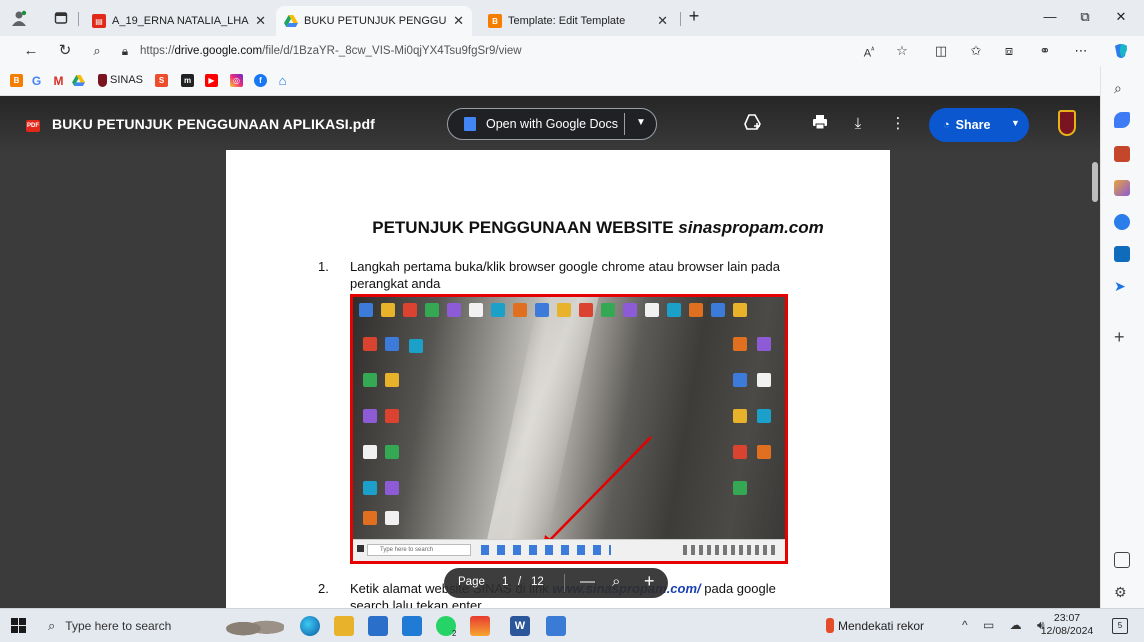 This screenshot has width=1144, height=642. I want to click on tab-buku-petunjuk: BUKU PETUNJUK PENGGUNAAN ✕, so click(374, 21).